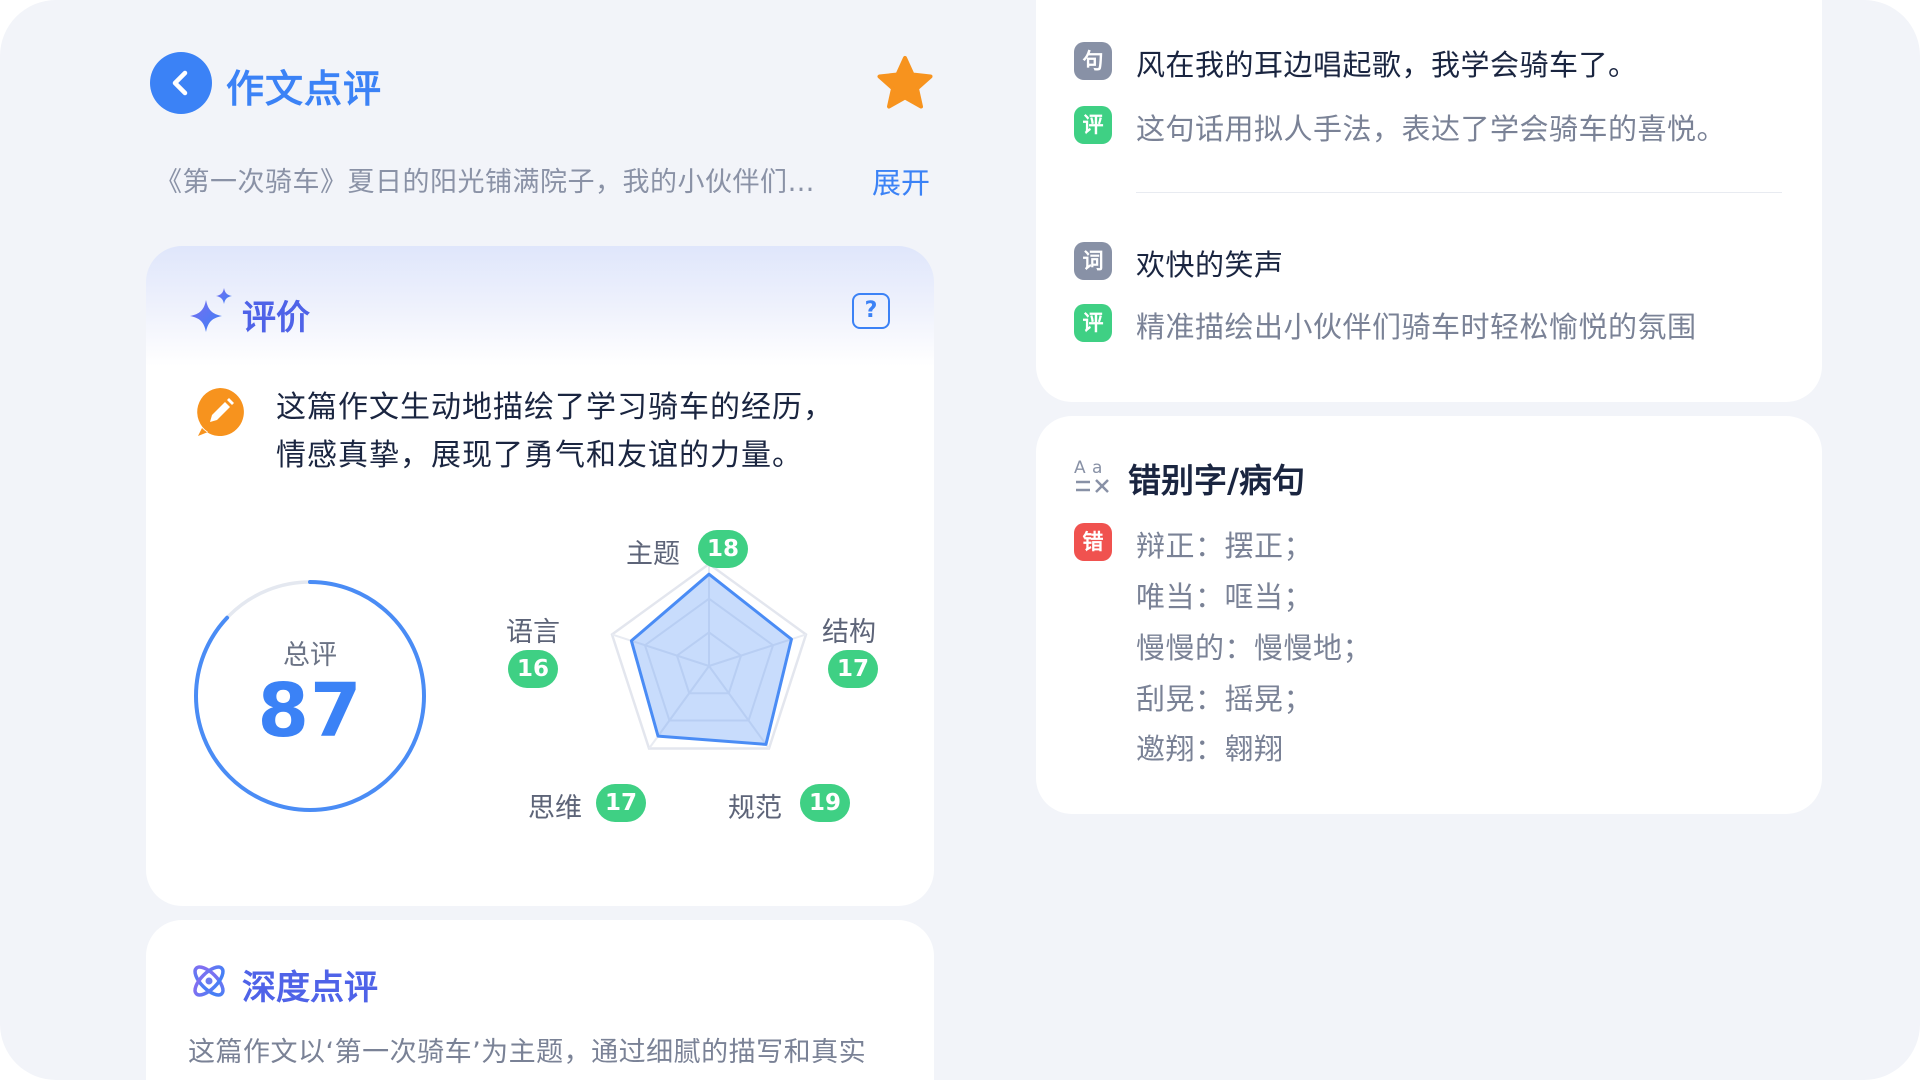  What do you see at coordinates (533, 632) in the screenshot?
I see `radar-dimension-label: 语言` at bounding box center [533, 632].